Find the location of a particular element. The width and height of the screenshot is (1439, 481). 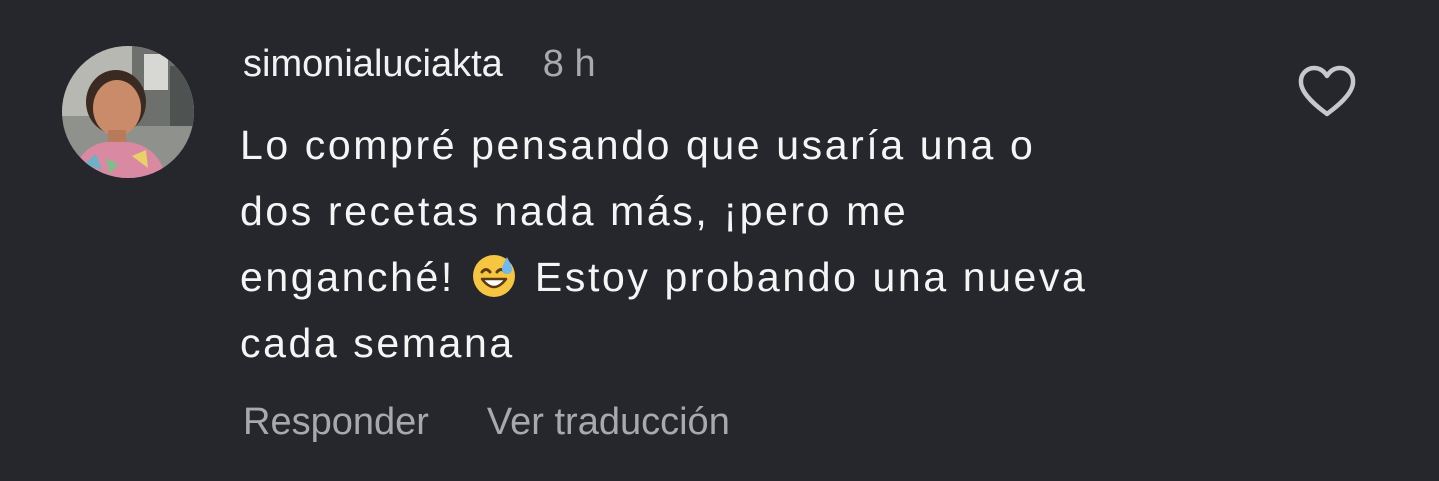

comment-text-segment: enganché! is located at coordinates (347, 277).